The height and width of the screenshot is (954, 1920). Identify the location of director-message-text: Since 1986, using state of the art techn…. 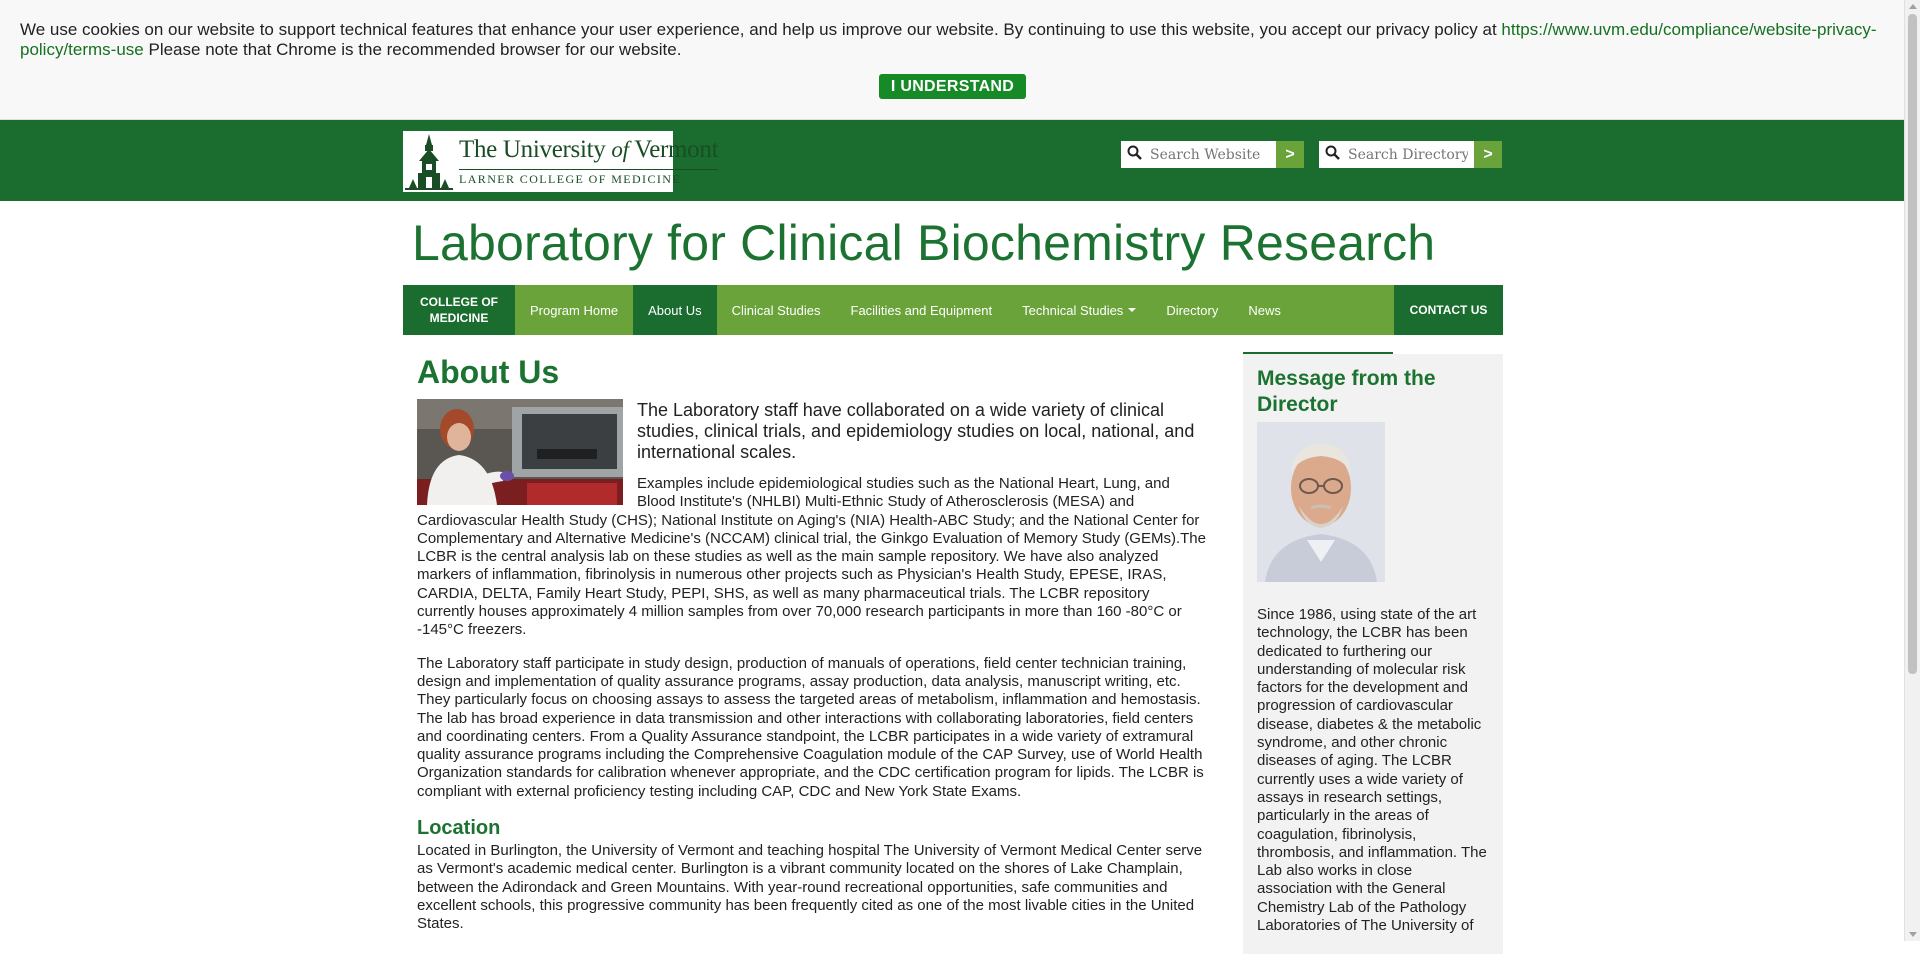
(1372, 770).